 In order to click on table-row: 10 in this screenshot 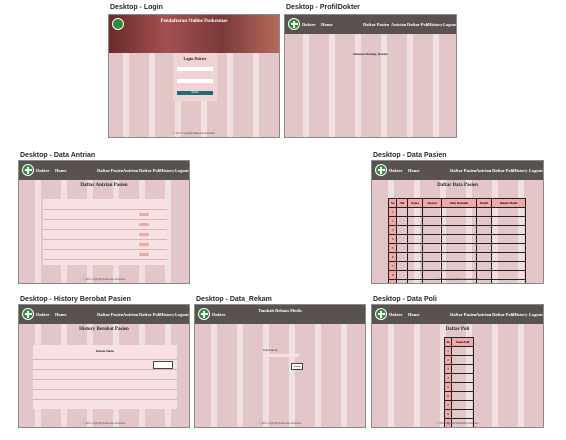, I will do `click(459, 428)`.